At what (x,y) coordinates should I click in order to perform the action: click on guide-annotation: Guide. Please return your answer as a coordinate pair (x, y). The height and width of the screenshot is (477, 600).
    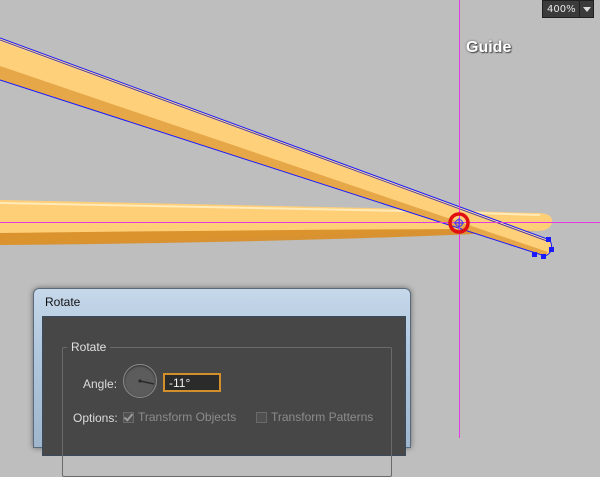
    Looking at the image, I should click on (489, 47).